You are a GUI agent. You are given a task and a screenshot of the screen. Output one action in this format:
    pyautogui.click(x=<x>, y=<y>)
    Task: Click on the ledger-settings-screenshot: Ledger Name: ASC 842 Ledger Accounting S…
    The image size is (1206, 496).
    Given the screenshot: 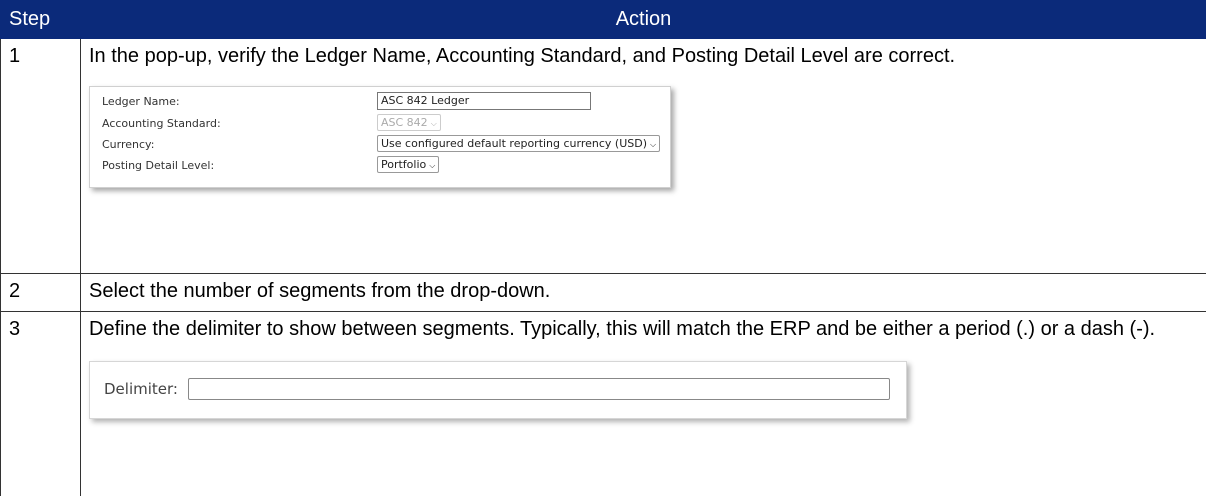 What is the action you would take?
    pyautogui.click(x=380, y=137)
    